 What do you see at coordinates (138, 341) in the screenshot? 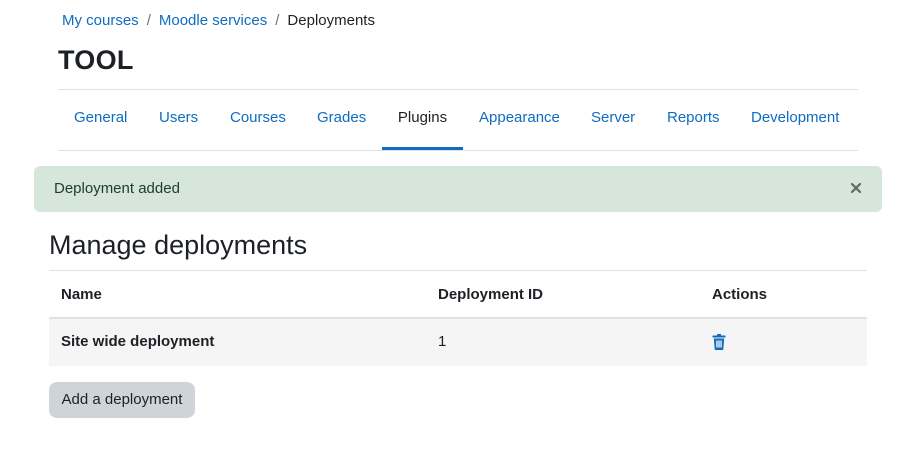
I see `deployment-name: Site wide deployment` at bounding box center [138, 341].